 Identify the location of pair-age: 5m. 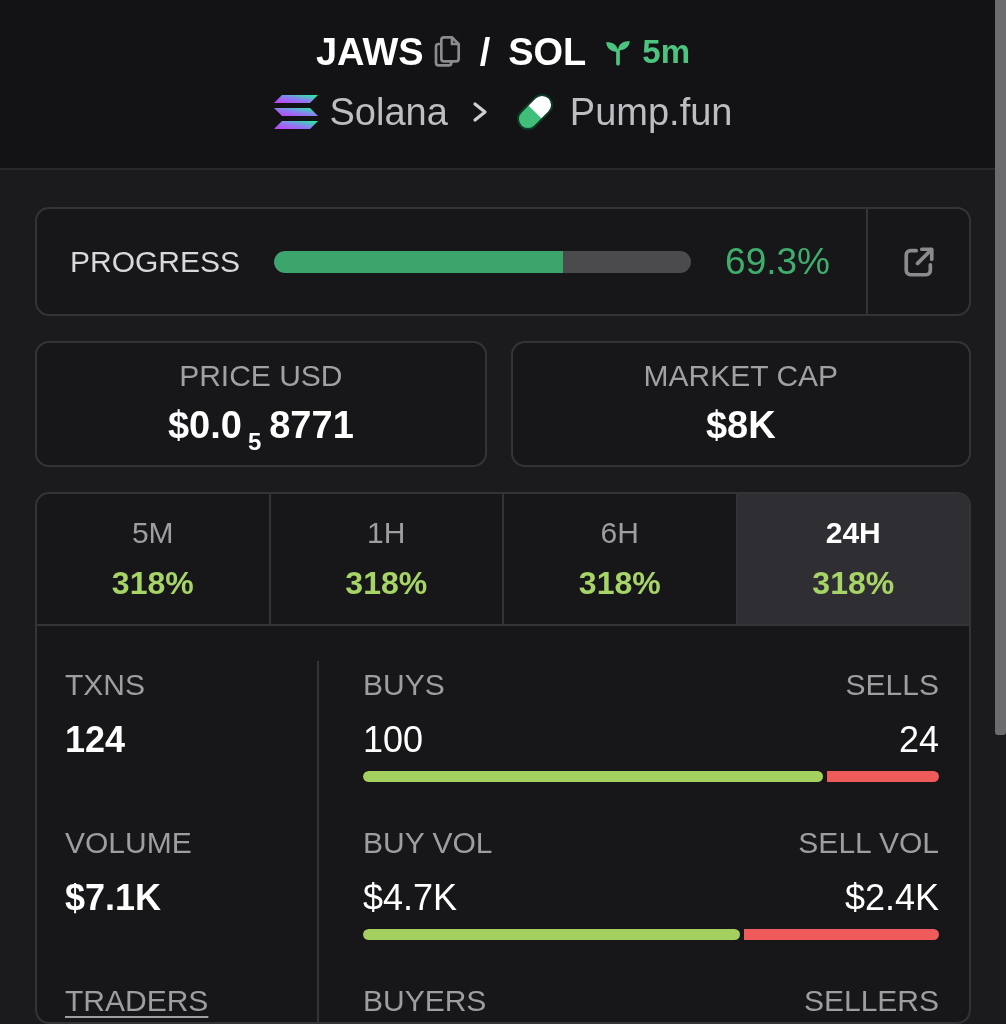
(666, 52).